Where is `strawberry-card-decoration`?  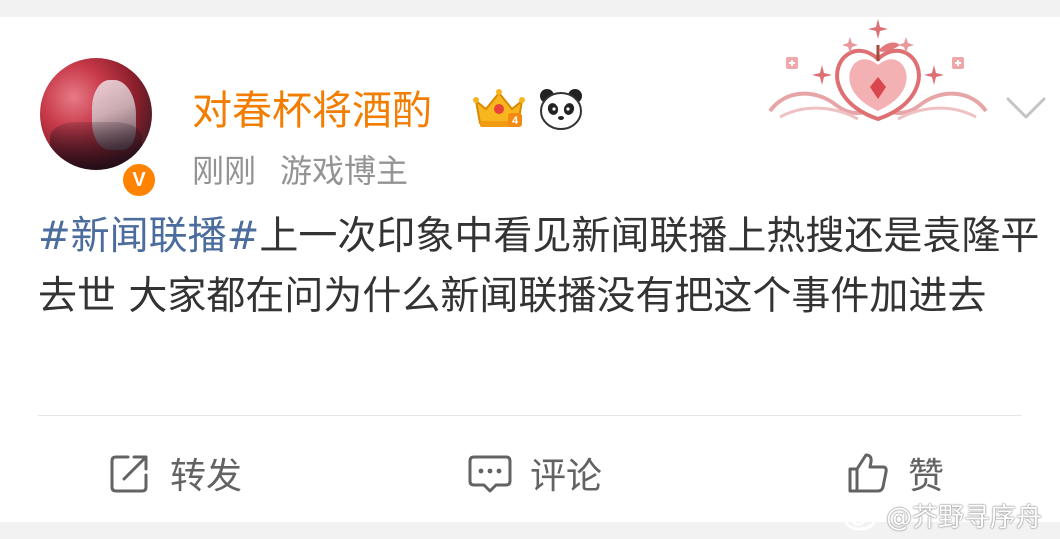 strawberry-card-decoration is located at coordinates (878, 70).